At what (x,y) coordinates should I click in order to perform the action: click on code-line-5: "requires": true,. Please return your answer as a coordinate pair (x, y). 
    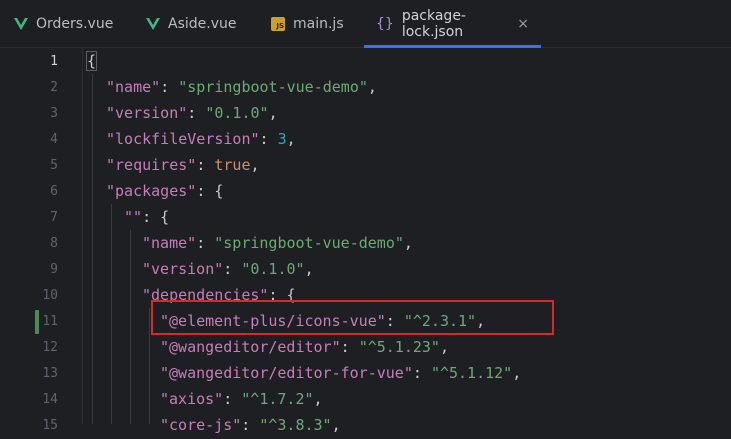
    Looking at the image, I should click on (183, 165).